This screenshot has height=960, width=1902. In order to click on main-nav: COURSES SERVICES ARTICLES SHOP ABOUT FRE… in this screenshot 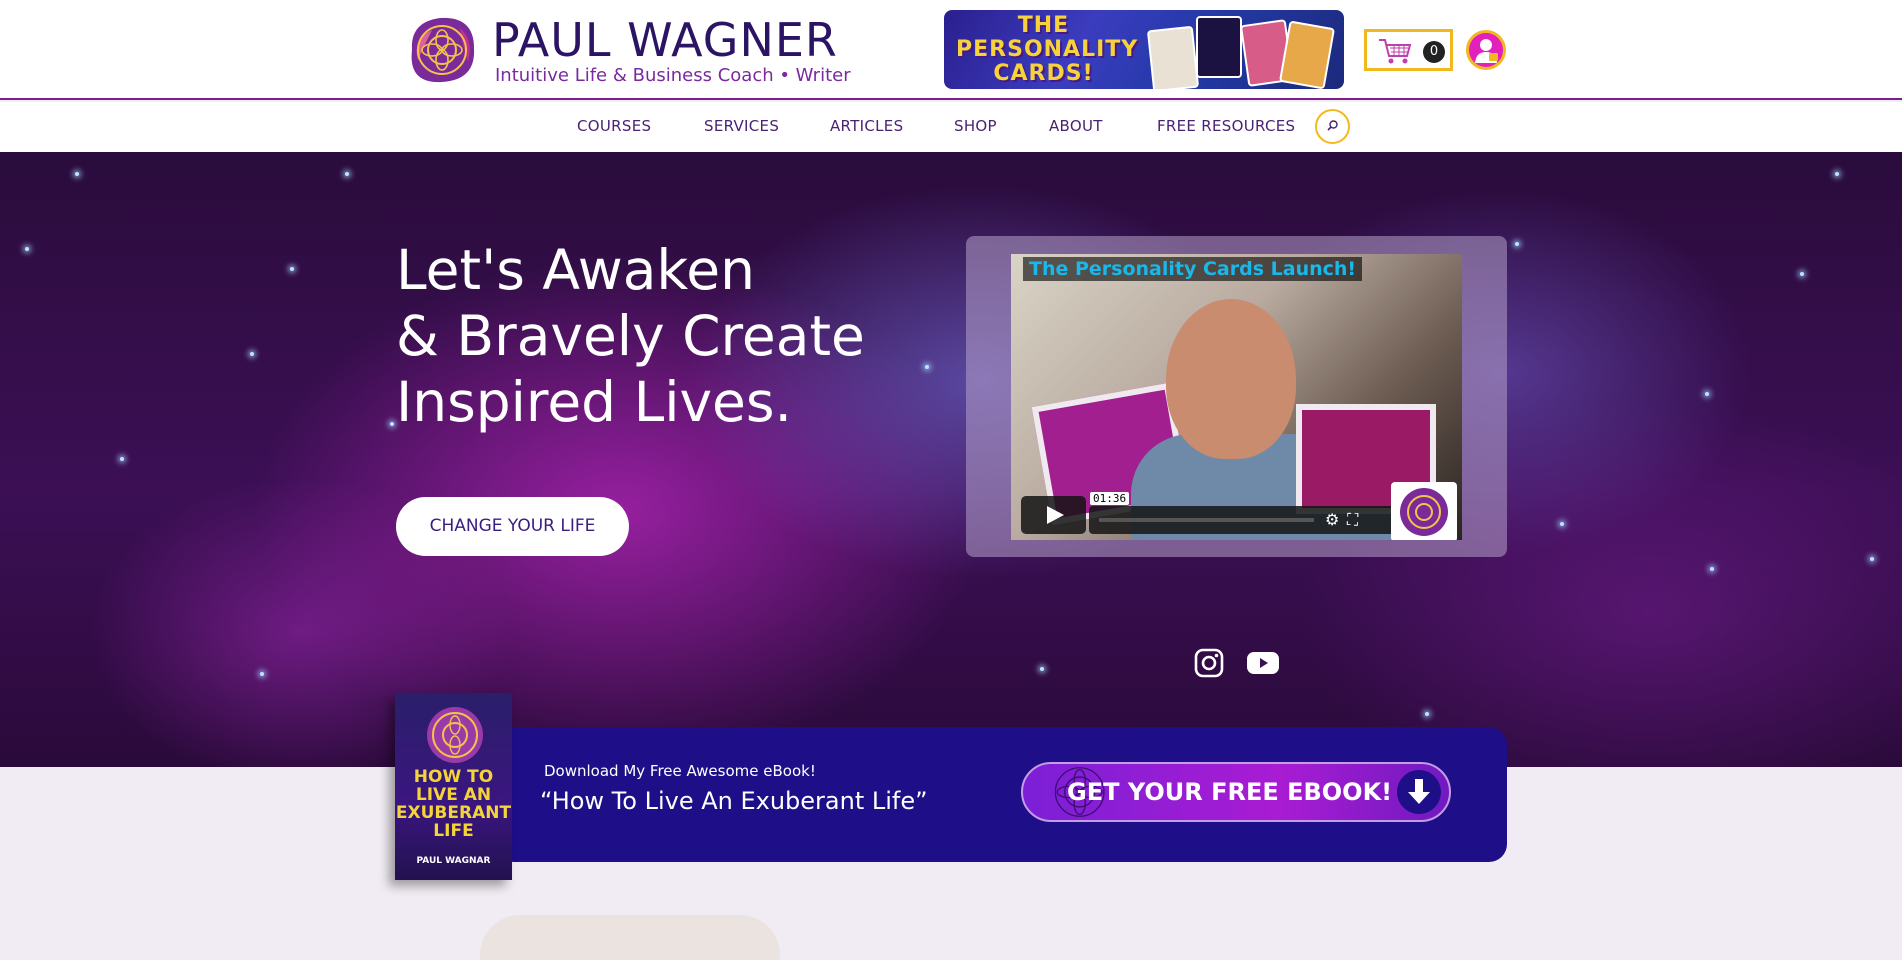, I will do `click(951, 127)`.